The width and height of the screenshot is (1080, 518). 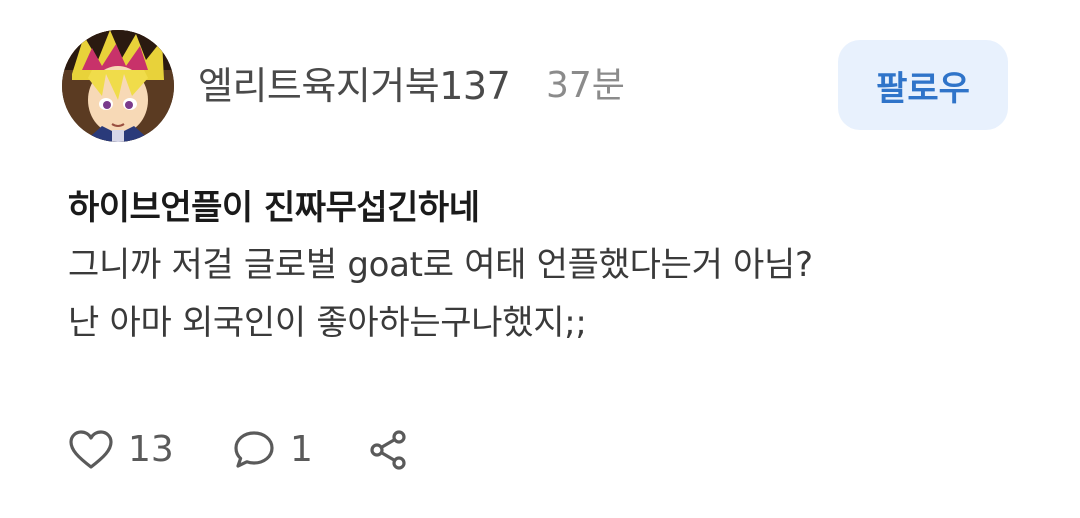 I want to click on username: 엘리트육지거북137, so click(x=354, y=86).